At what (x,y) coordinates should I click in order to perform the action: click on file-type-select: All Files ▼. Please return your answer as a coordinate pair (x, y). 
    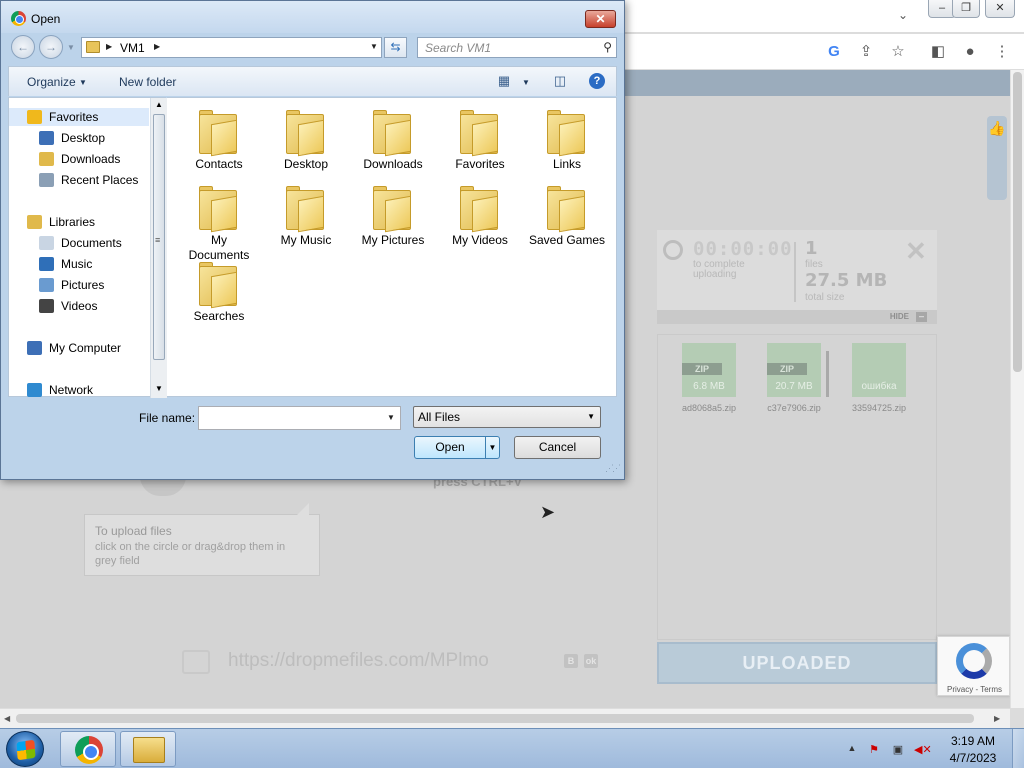
    Looking at the image, I should click on (507, 417).